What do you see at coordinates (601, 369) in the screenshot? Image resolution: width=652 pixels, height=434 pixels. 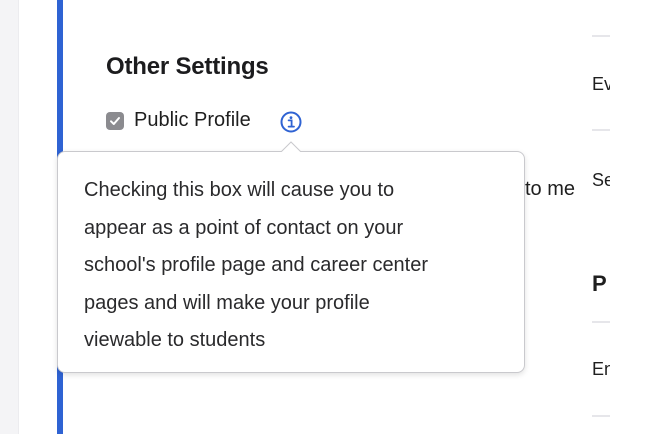 I see `right-item-en: En` at bounding box center [601, 369].